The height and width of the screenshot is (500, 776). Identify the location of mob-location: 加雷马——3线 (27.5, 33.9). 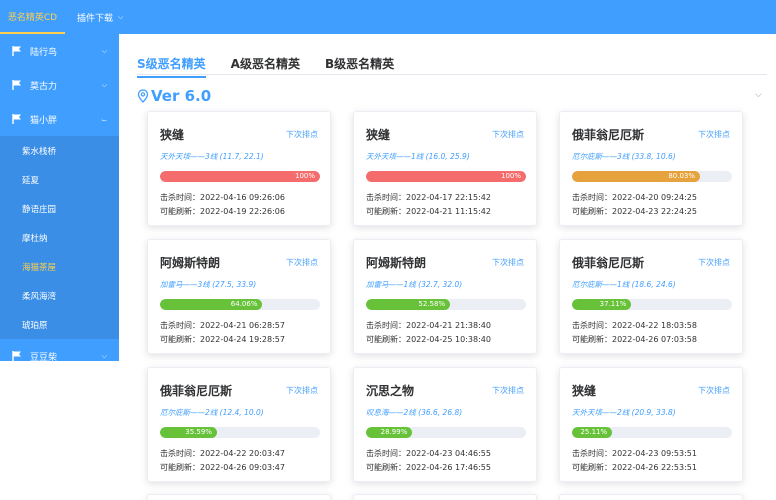
(208, 284).